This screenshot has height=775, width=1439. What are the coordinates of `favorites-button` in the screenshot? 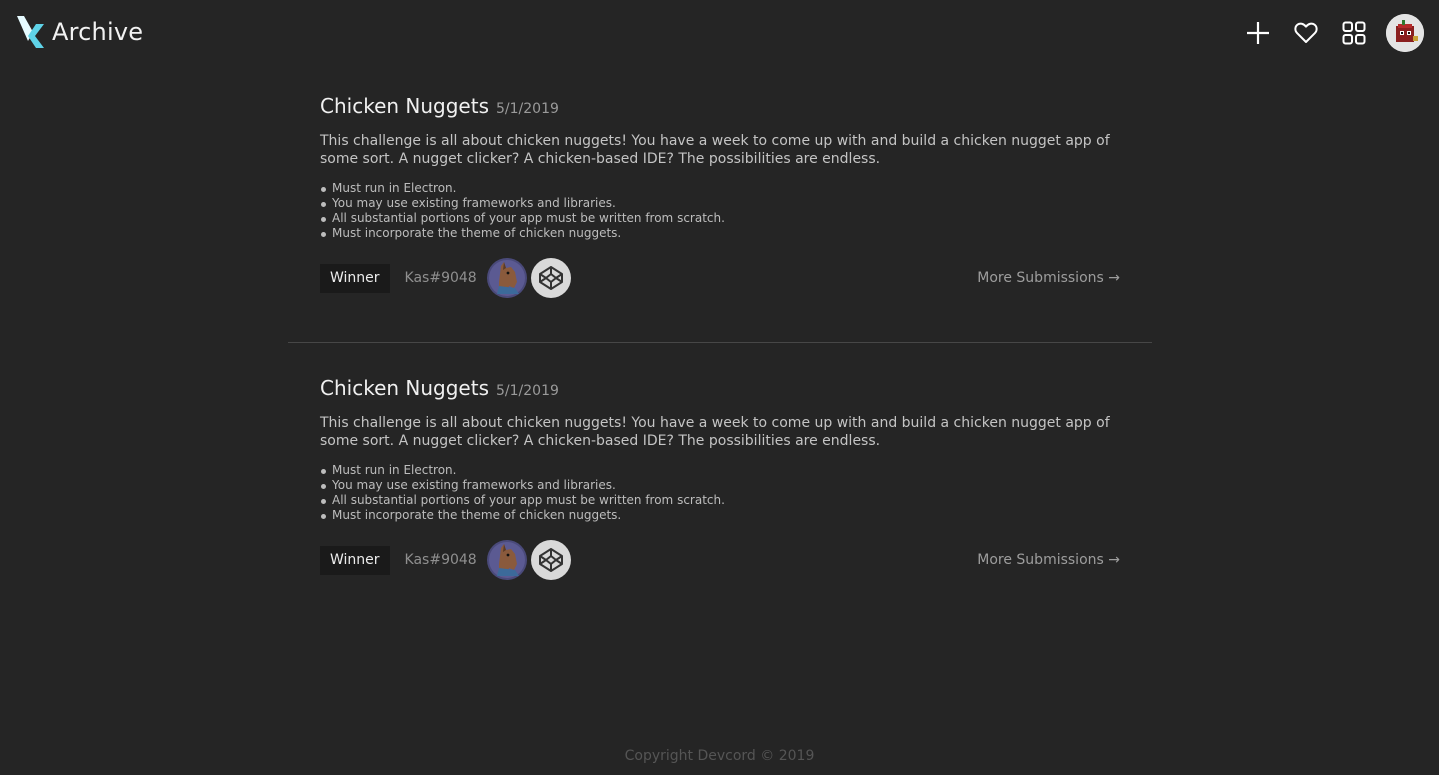 It's located at (1306, 33).